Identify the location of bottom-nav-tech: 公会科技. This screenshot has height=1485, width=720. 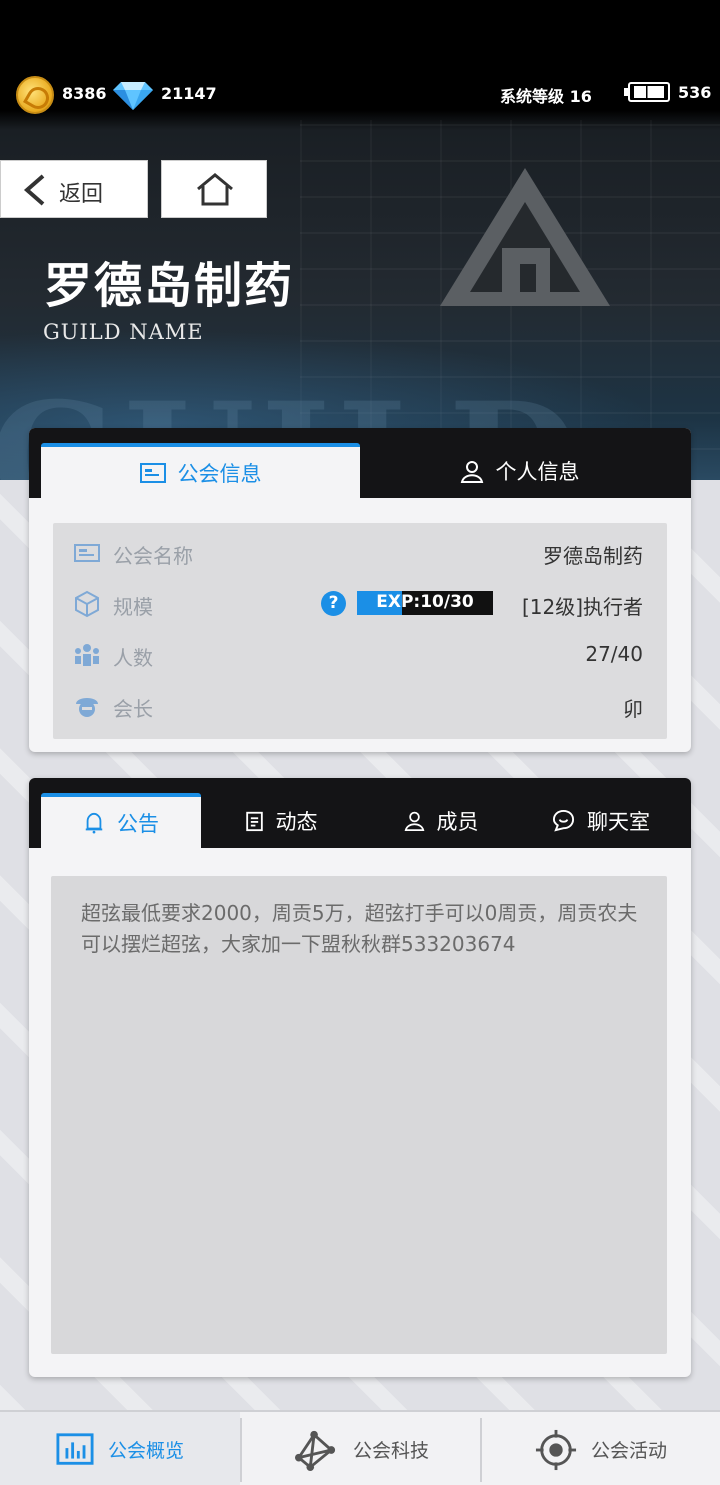
(361, 1448).